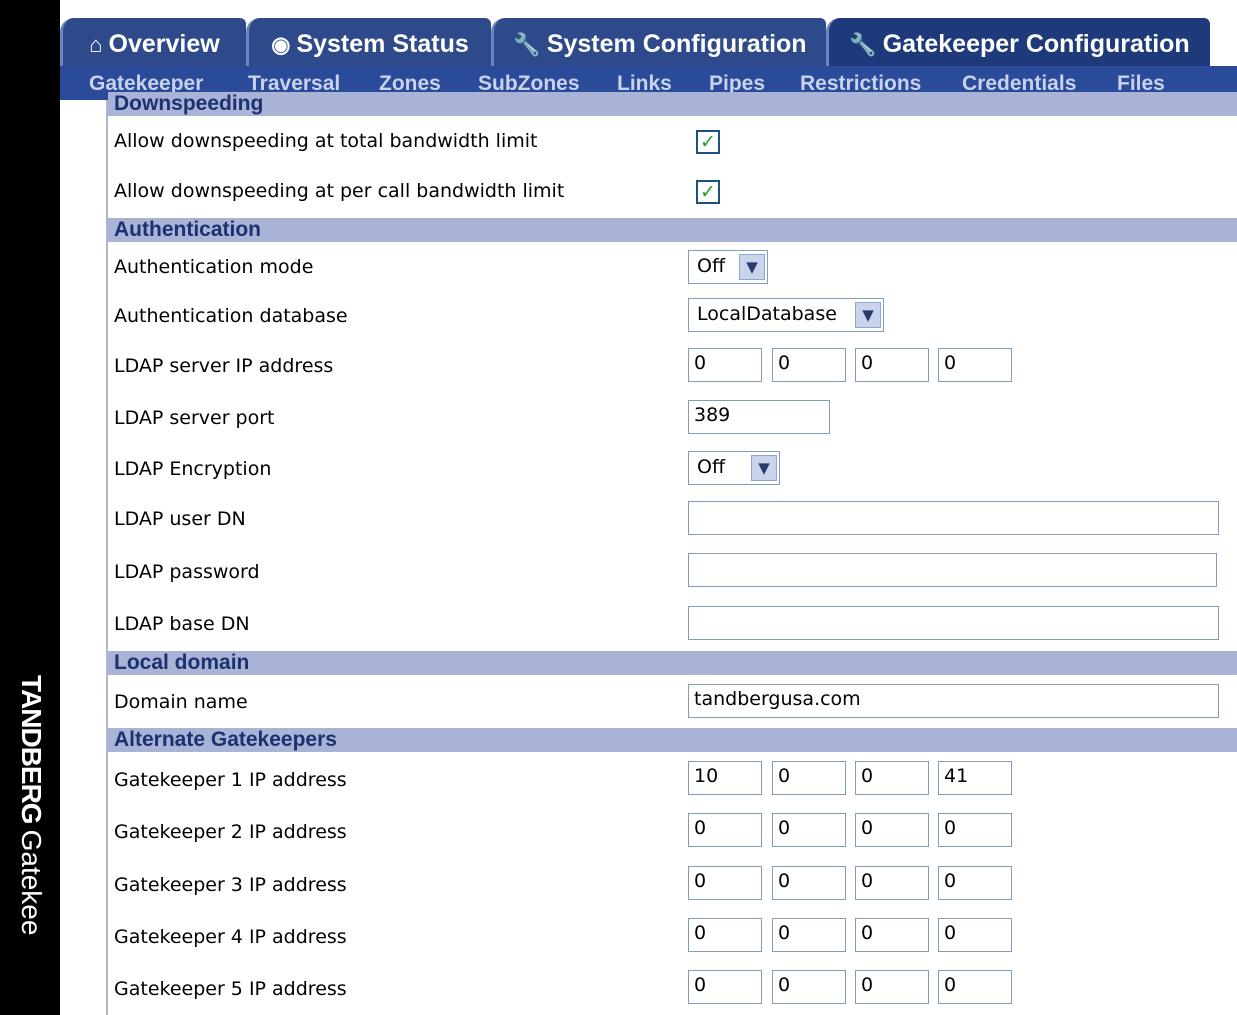 The height and width of the screenshot is (1015, 1237). I want to click on gk1-octet-1: 10, so click(725, 778).